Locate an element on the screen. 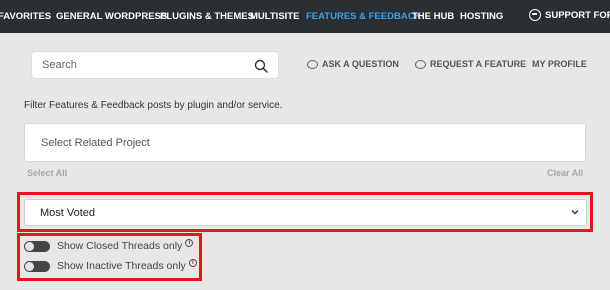 This screenshot has height=290, width=610. nav-item-the-hub: THE HUB is located at coordinates (433, 16).